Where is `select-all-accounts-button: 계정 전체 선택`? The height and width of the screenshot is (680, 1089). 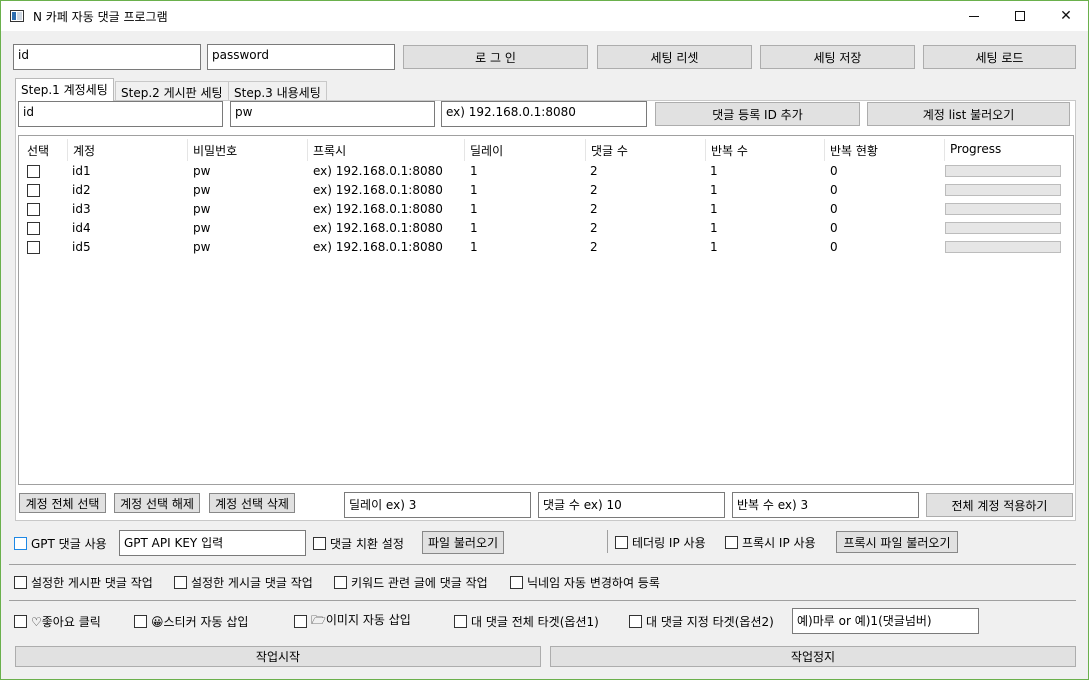 select-all-accounts-button: 계정 전체 선택 is located at coordinates (62, 503).